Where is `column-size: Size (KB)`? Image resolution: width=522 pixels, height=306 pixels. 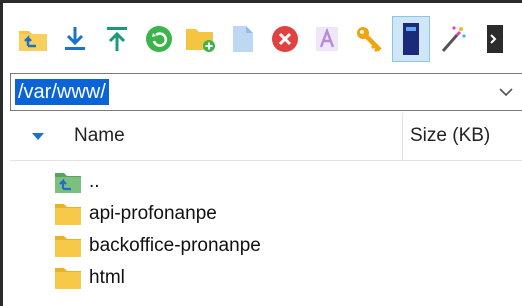 column-size: Size (KB) is located at coordinates (450, 136).